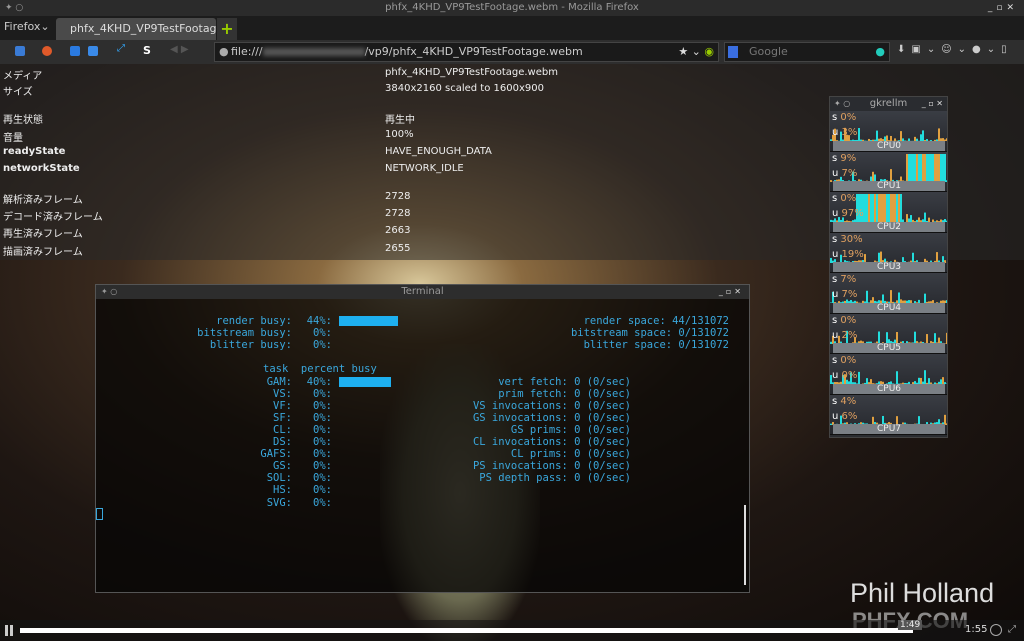 Image resolution: width=1024 pixels, height=641 pixels. What do you see at coordinates (466, 630) in the screenshot?
I see `progress-bar` at bounding box center [466, 630].